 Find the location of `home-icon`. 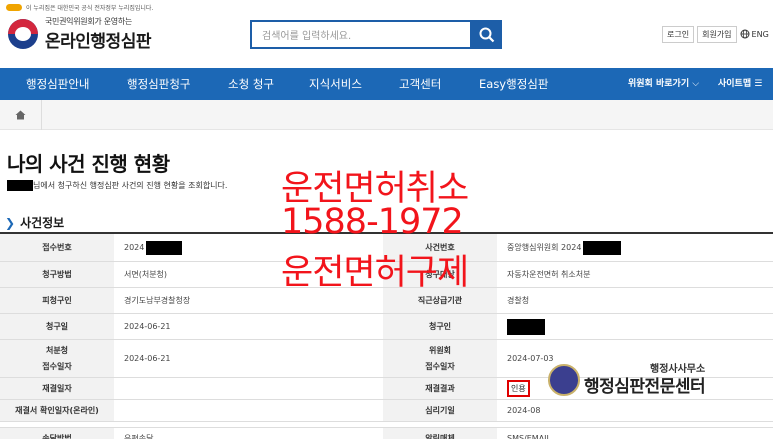

home-icon is located at coordinates (20, 115).